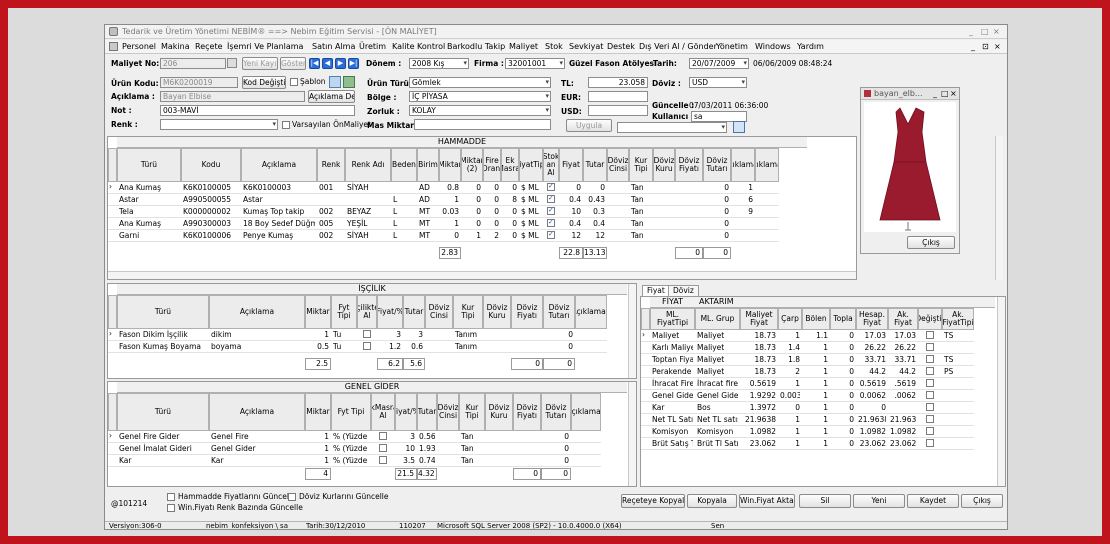 The width and height of the screenshot is (1110, 544). I want to click on hammadde-cell: Ana Kumaş, so click(149, 223).